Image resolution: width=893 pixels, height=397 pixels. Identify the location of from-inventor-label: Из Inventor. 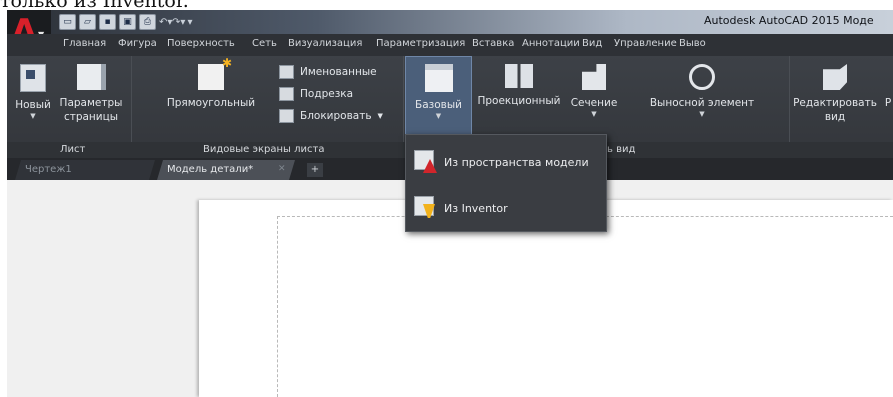
(476, 208).